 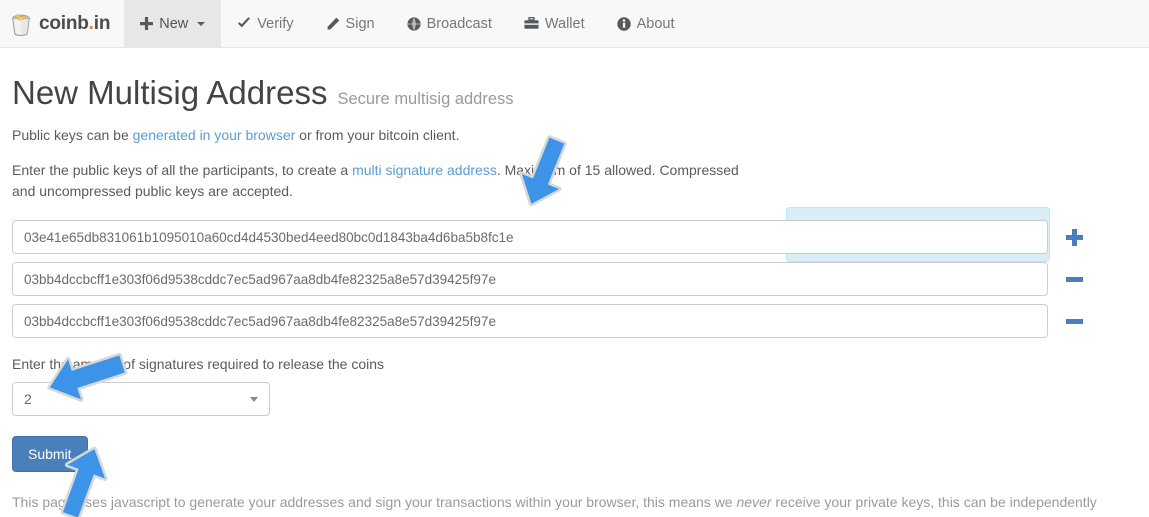 I want to click on nav-item-broadcast: Broadcast, so click(x=449, y=23).